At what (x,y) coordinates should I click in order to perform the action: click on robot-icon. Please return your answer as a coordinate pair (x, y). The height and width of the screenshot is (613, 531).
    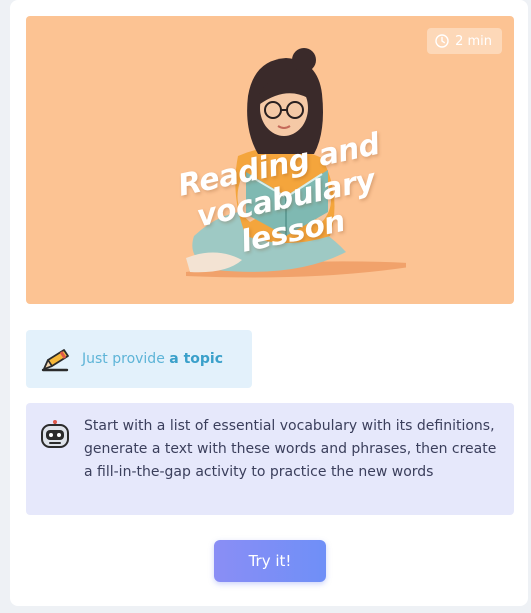
    Looking at the image, I should click on (55, 434).